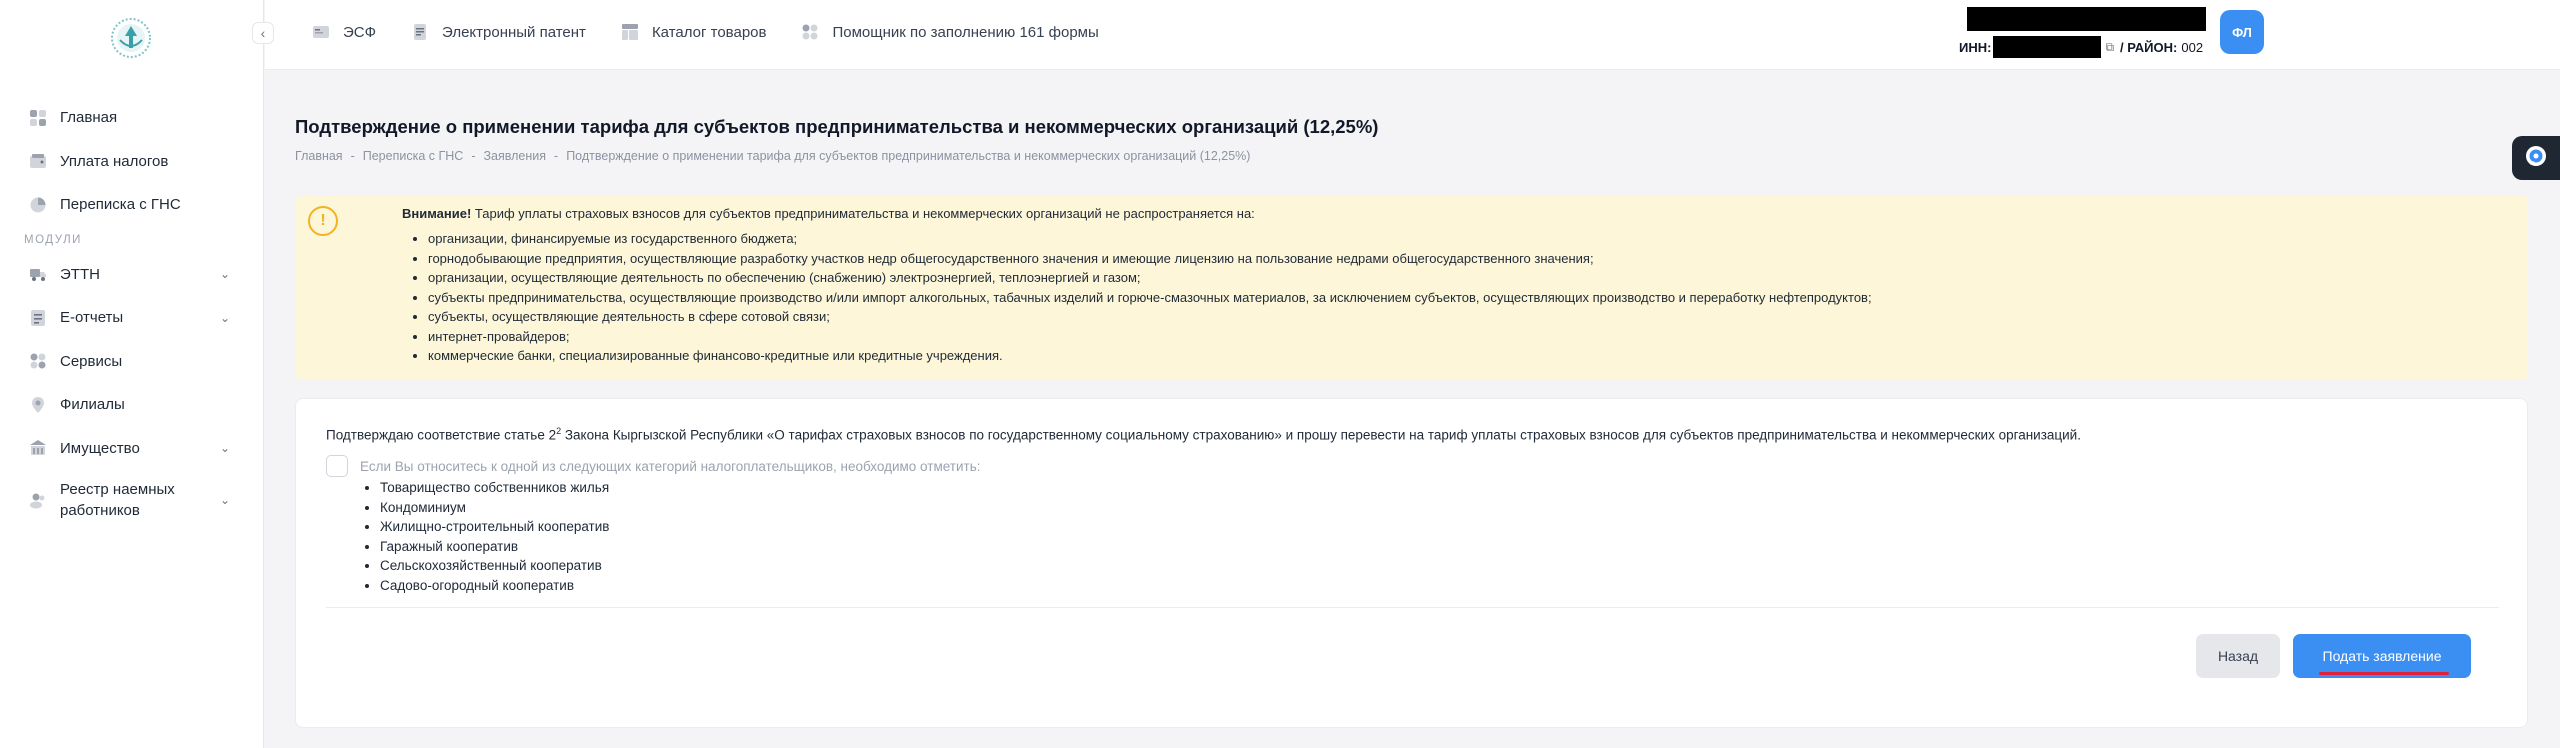 This screenshot has height=748, width=2560. Describe the element at coordinates (38, 405) in the screenshot. I see `pin-icon` at that location.